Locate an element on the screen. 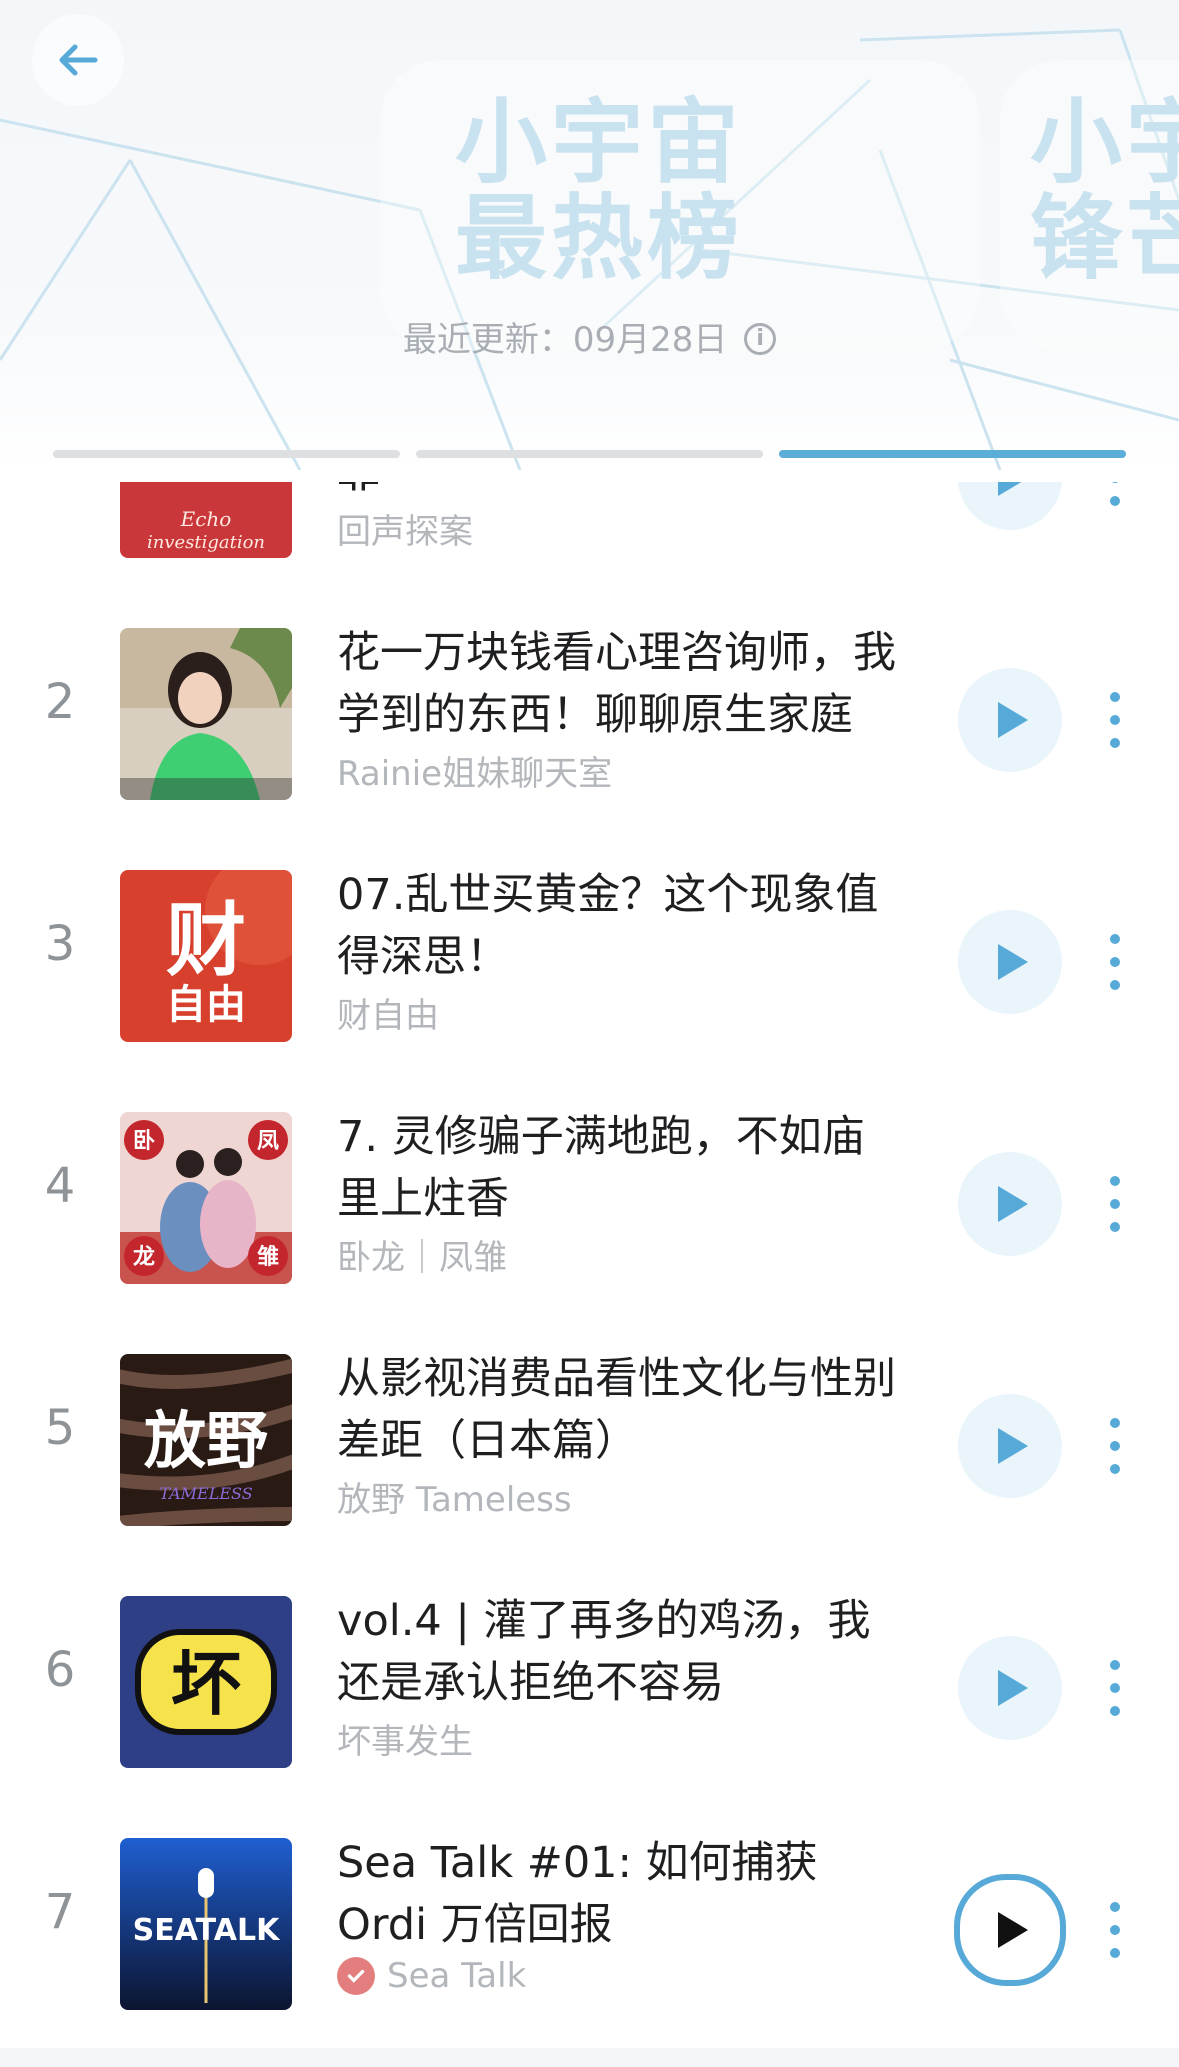 Image resolution: width=1179 pixels, height=2067 pixels. echo-investigation-cover-icon: Echo investigation is located at coordinates (206, 520).